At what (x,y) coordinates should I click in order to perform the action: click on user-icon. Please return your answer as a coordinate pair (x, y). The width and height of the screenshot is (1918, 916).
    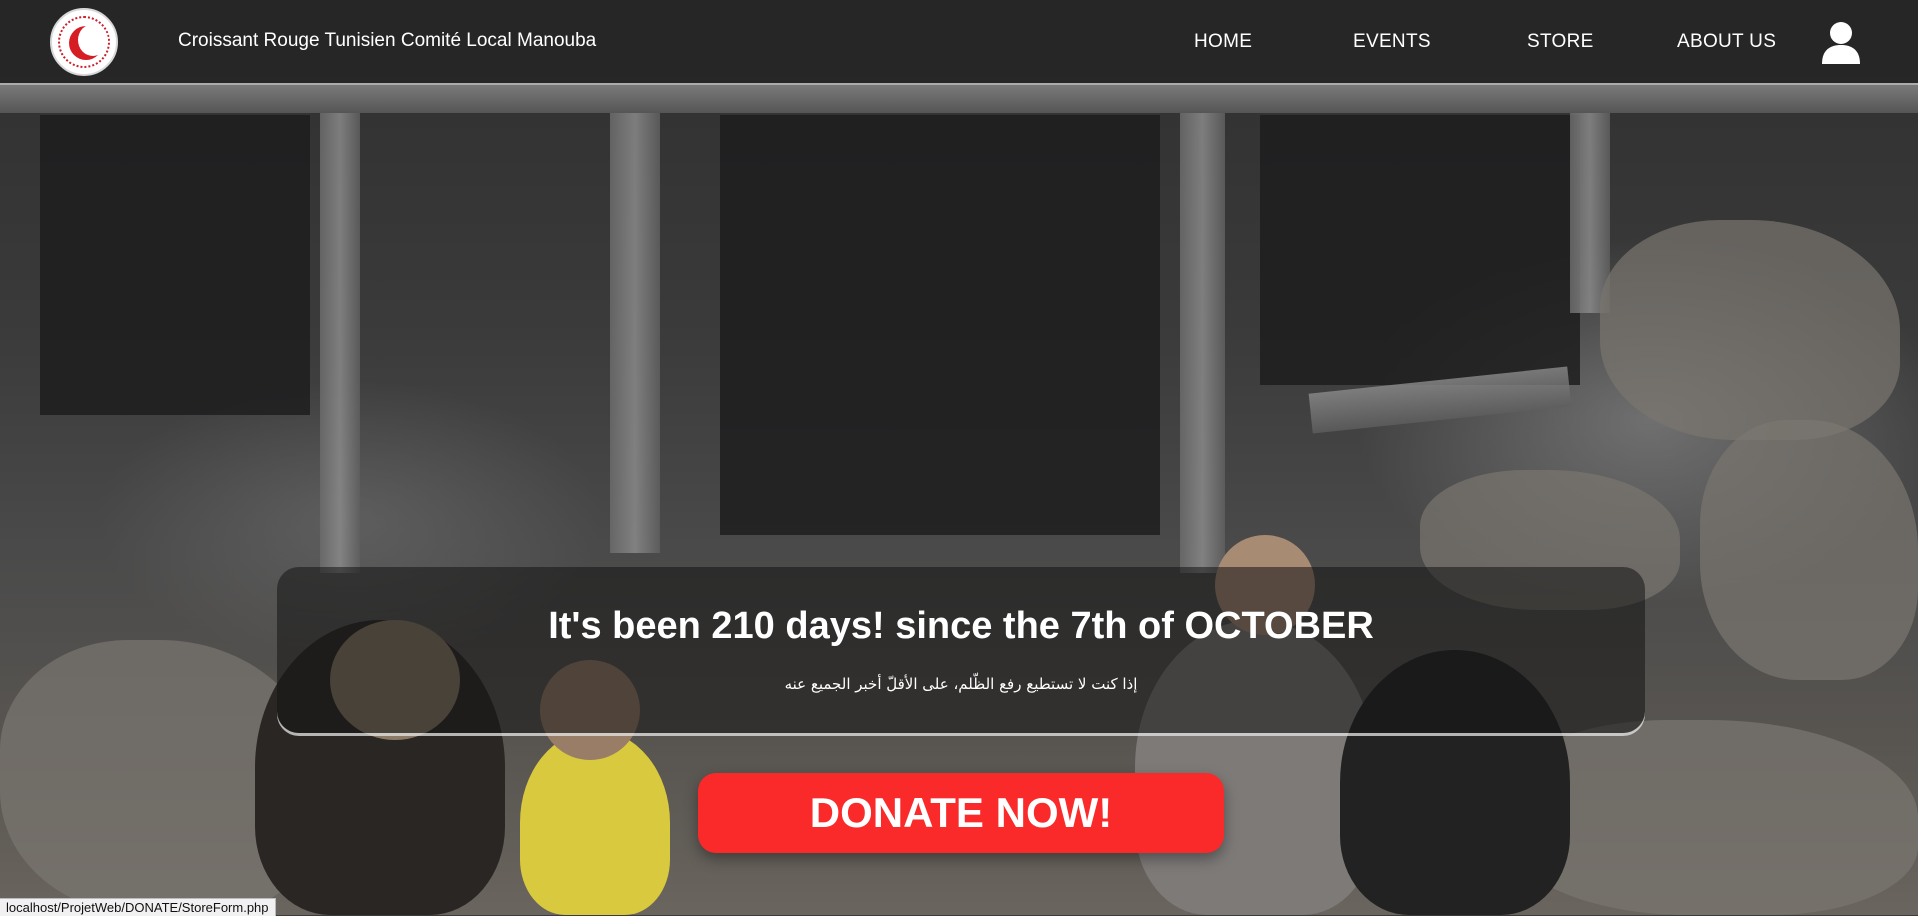
    Looking at the image, I should click on (1841, 42).